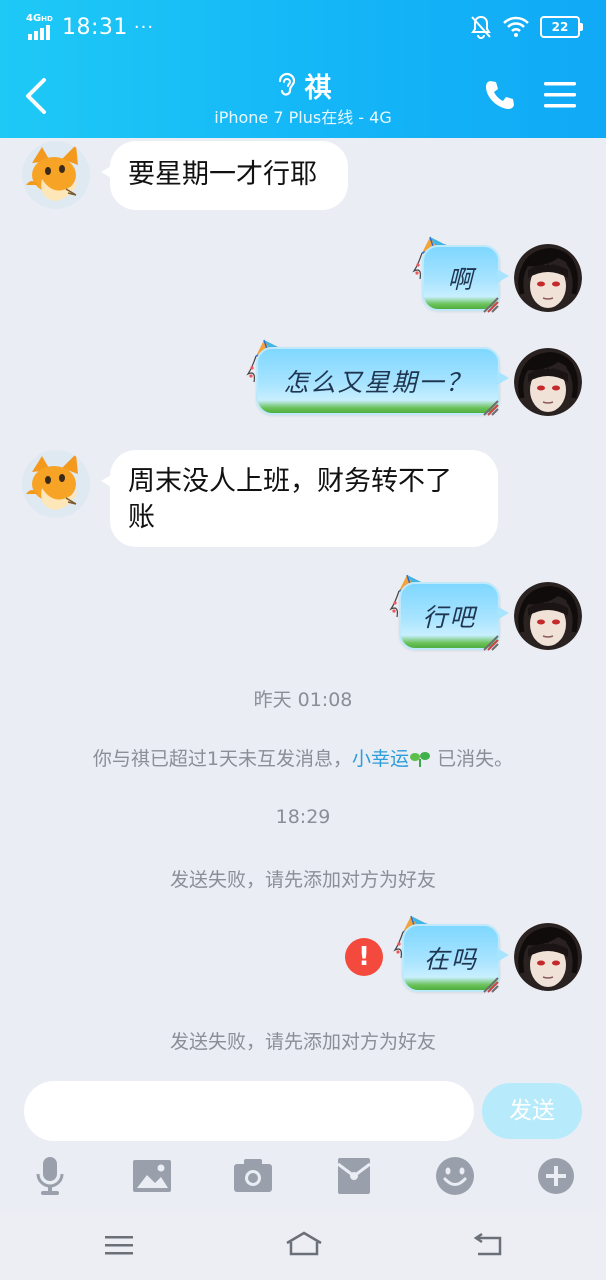 The image size is (606, 1280). I want to click on status-time: 18:31, so click(95, 27).